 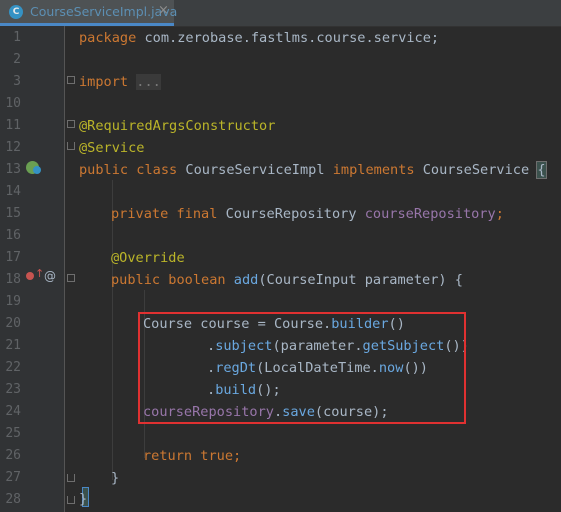 I want to click on line-number: 21, so click(x=13, y=345).